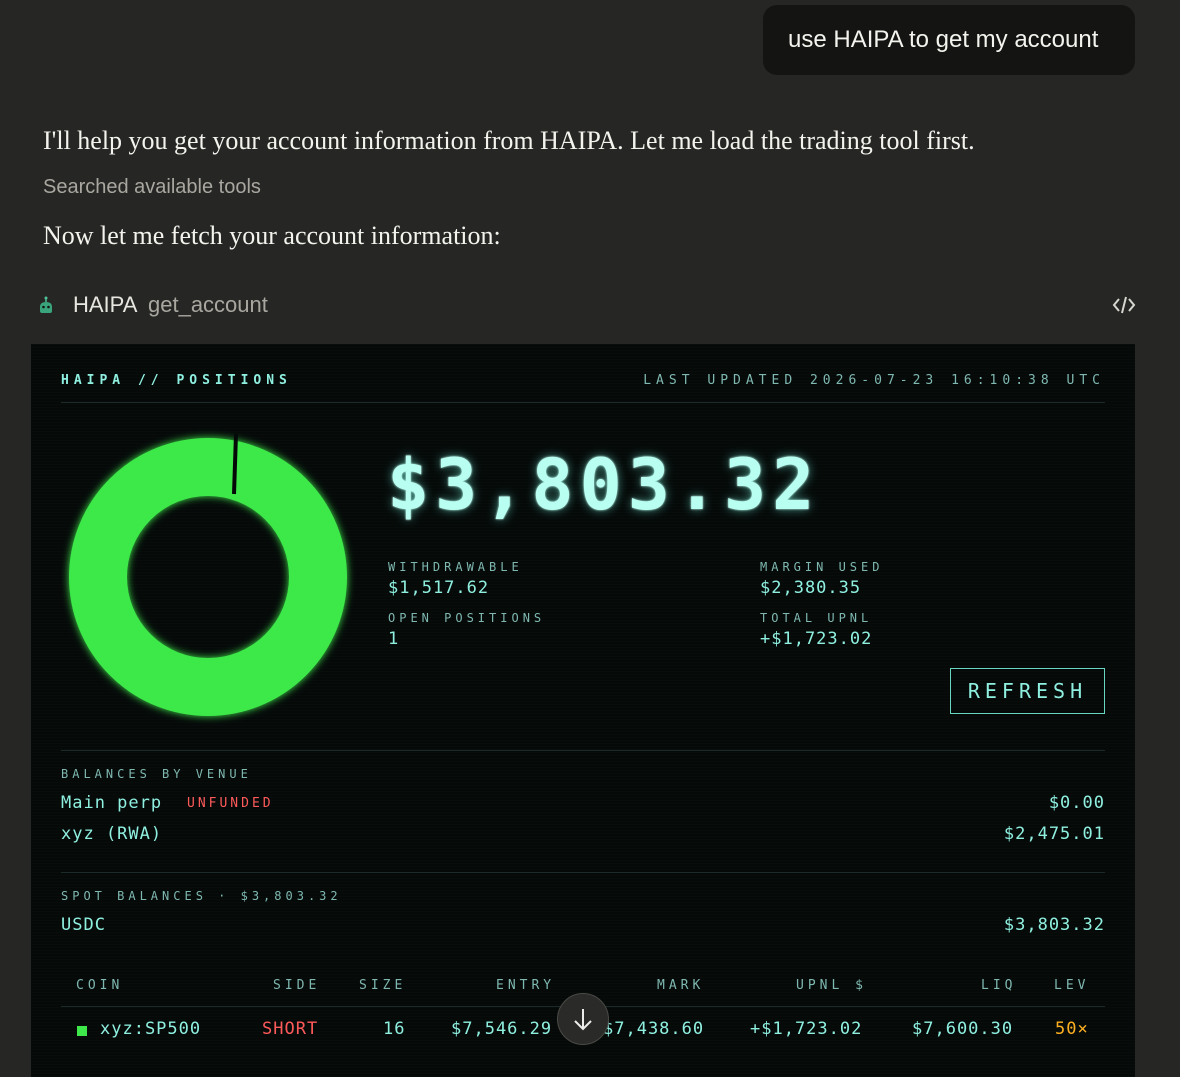 This screenshot has width=1180, height=1077. Describe the element at coordinates (654, 1029) in the screenshot. I see `position-mark: $7,438.60` at that location.